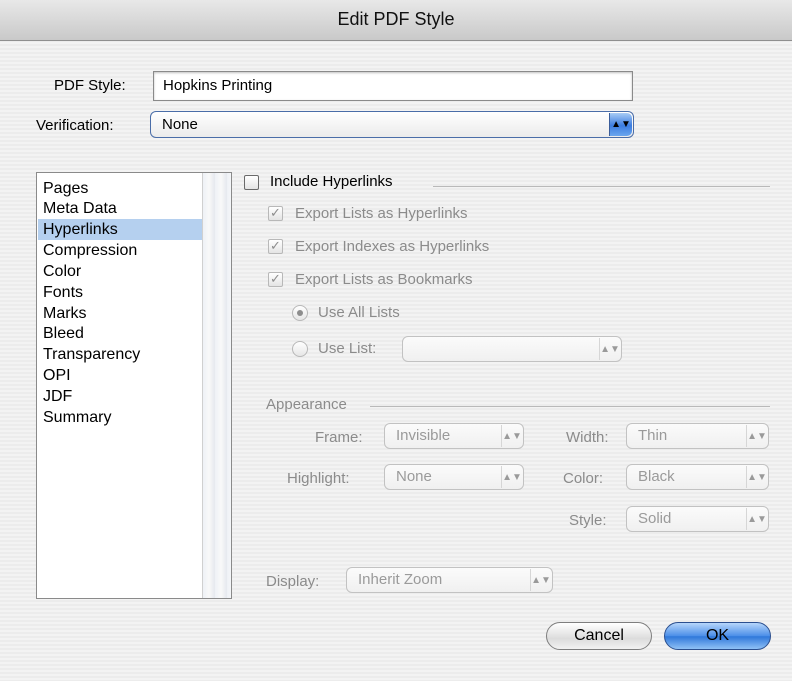 The height and width of the screenshot is (681, 792). I want to click on sidebar-item-fonts: Fonts, so click(121, 292).